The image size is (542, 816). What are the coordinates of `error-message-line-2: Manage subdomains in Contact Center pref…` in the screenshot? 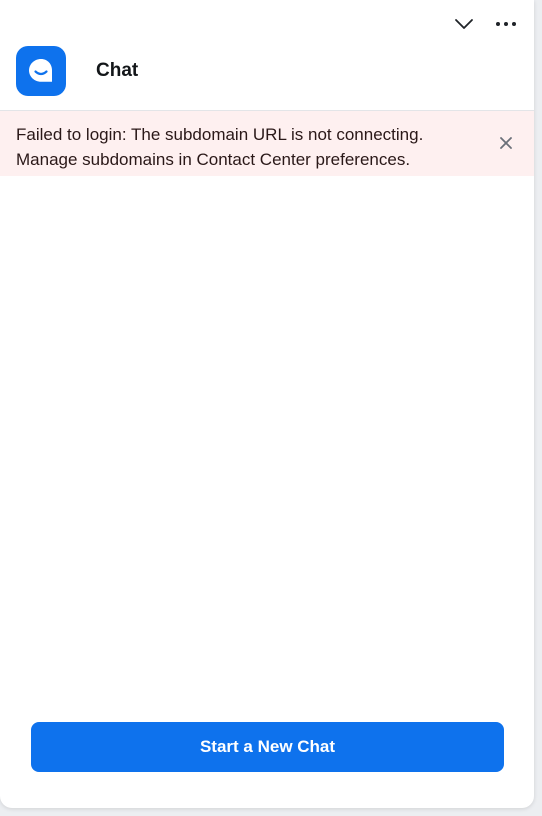 It's located at (213, 159).